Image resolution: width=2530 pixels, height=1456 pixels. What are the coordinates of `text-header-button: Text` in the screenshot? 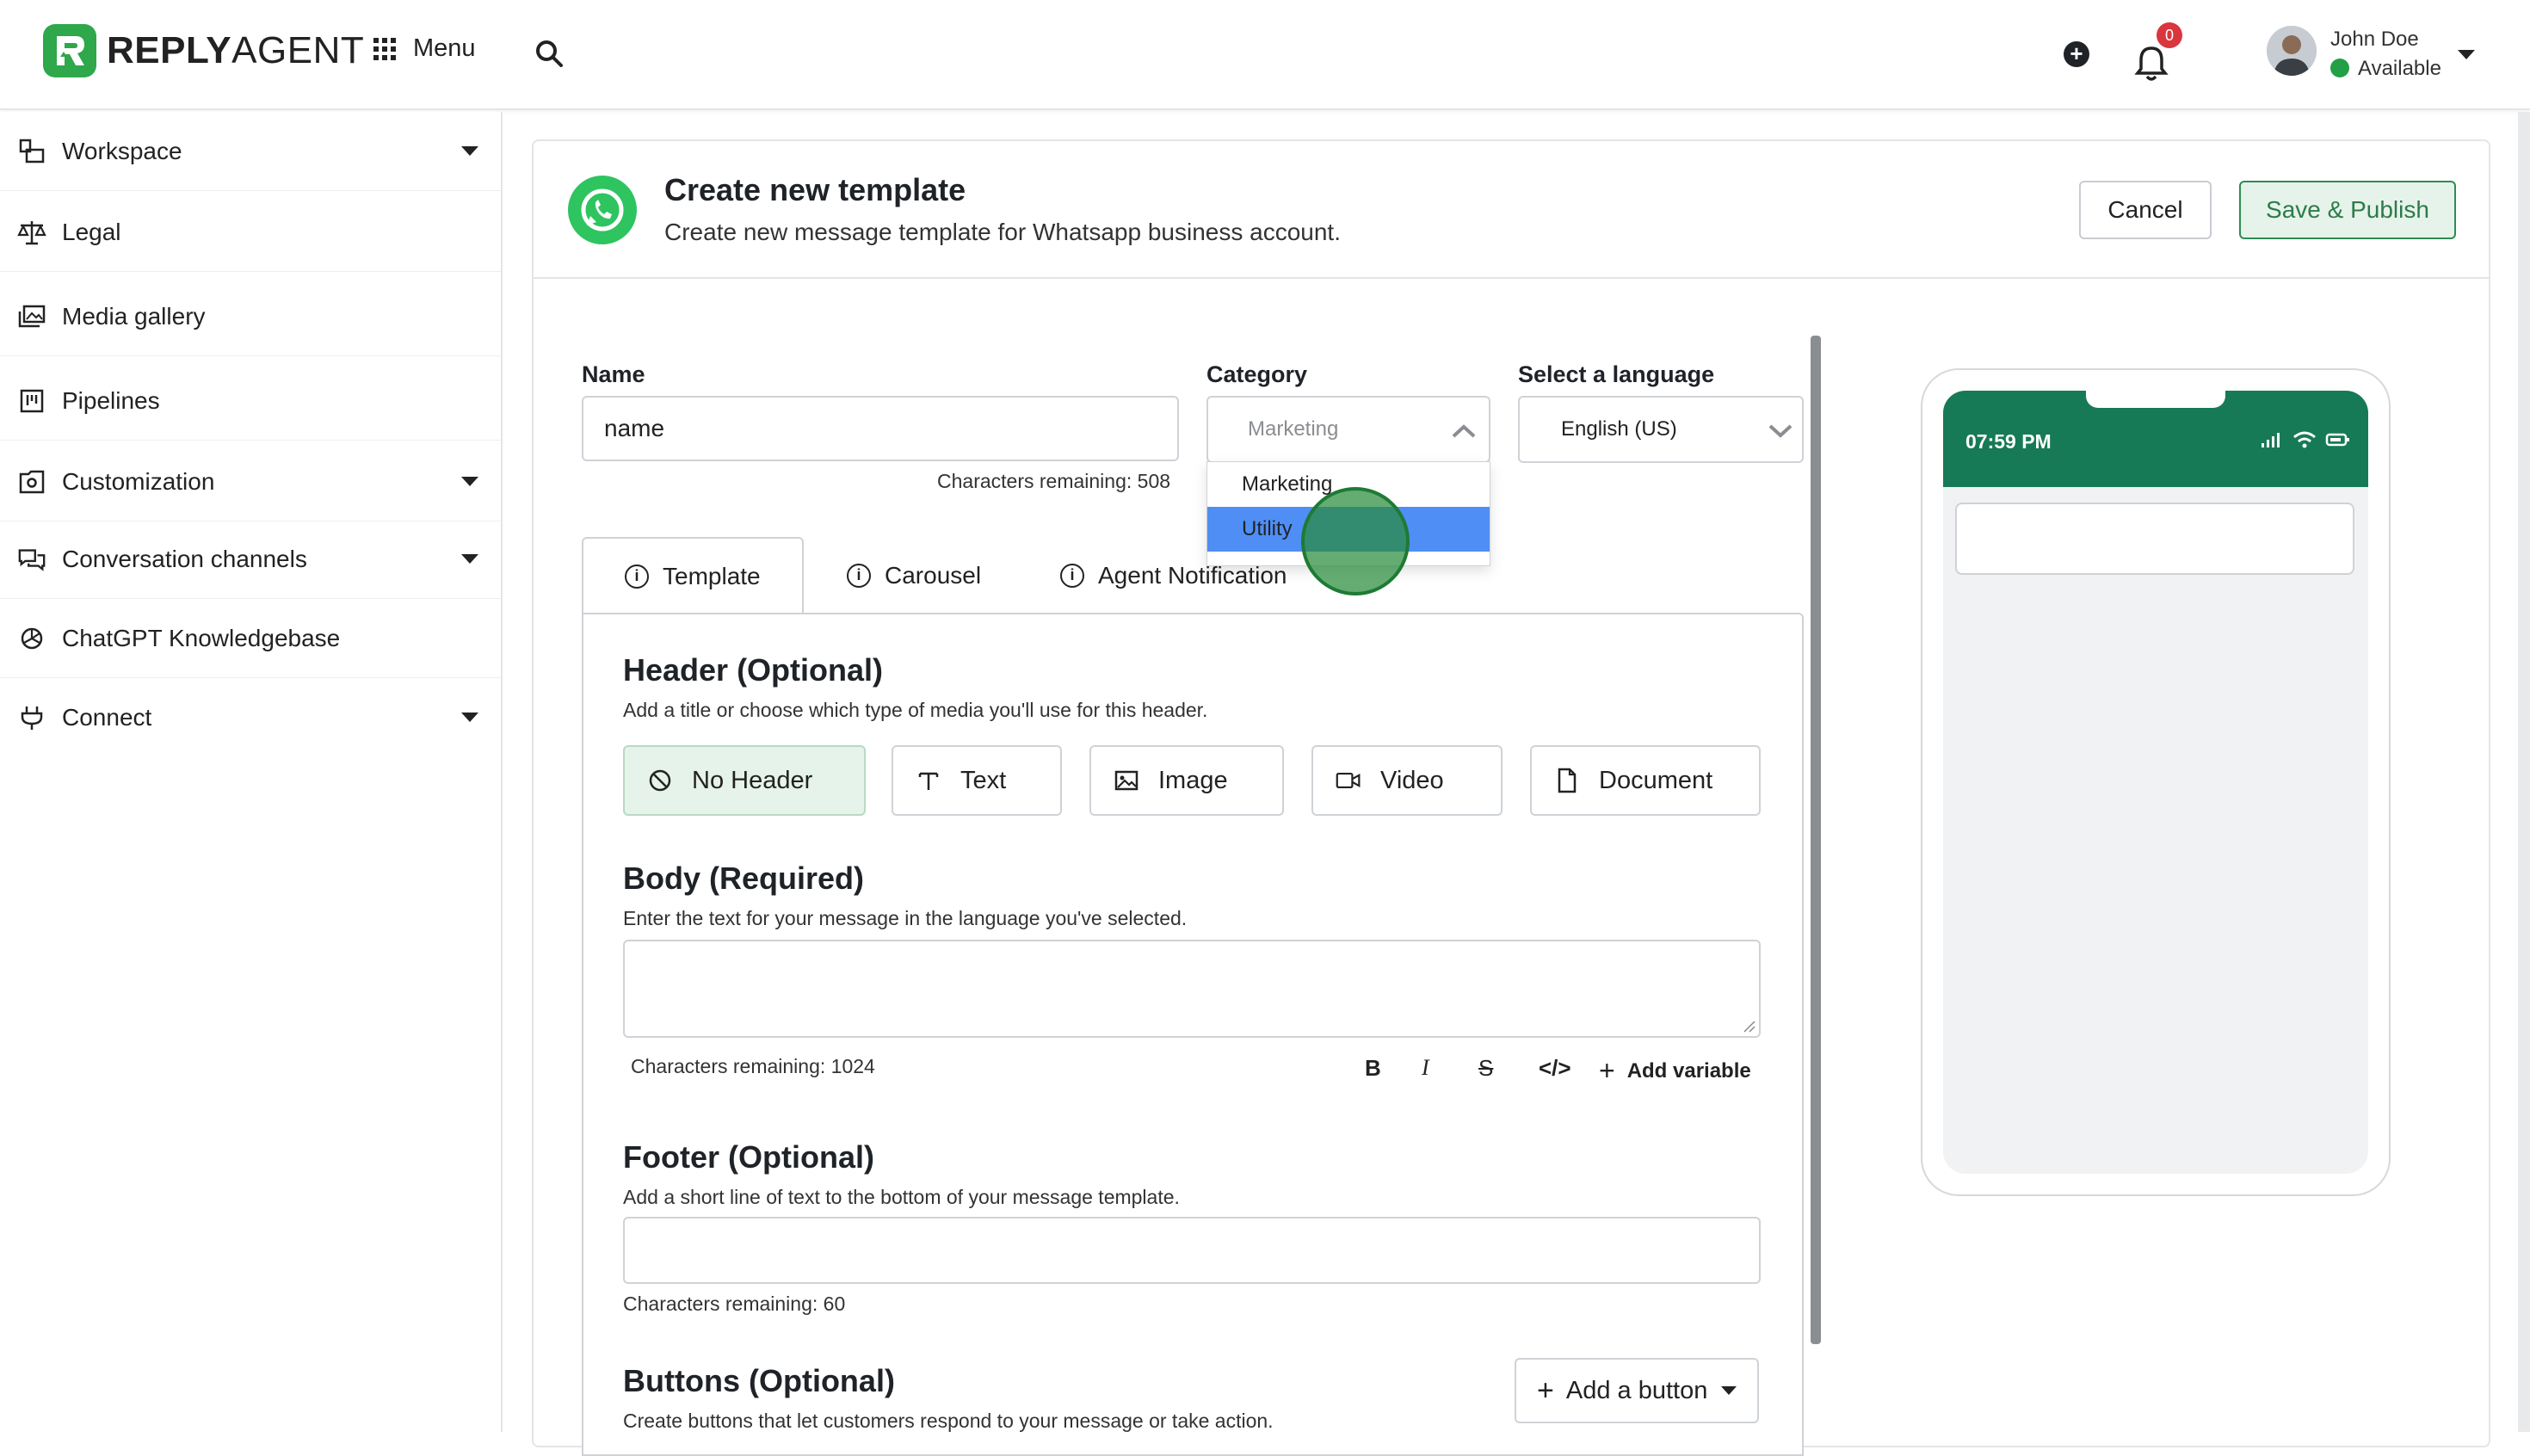 It's located at (977, 781).